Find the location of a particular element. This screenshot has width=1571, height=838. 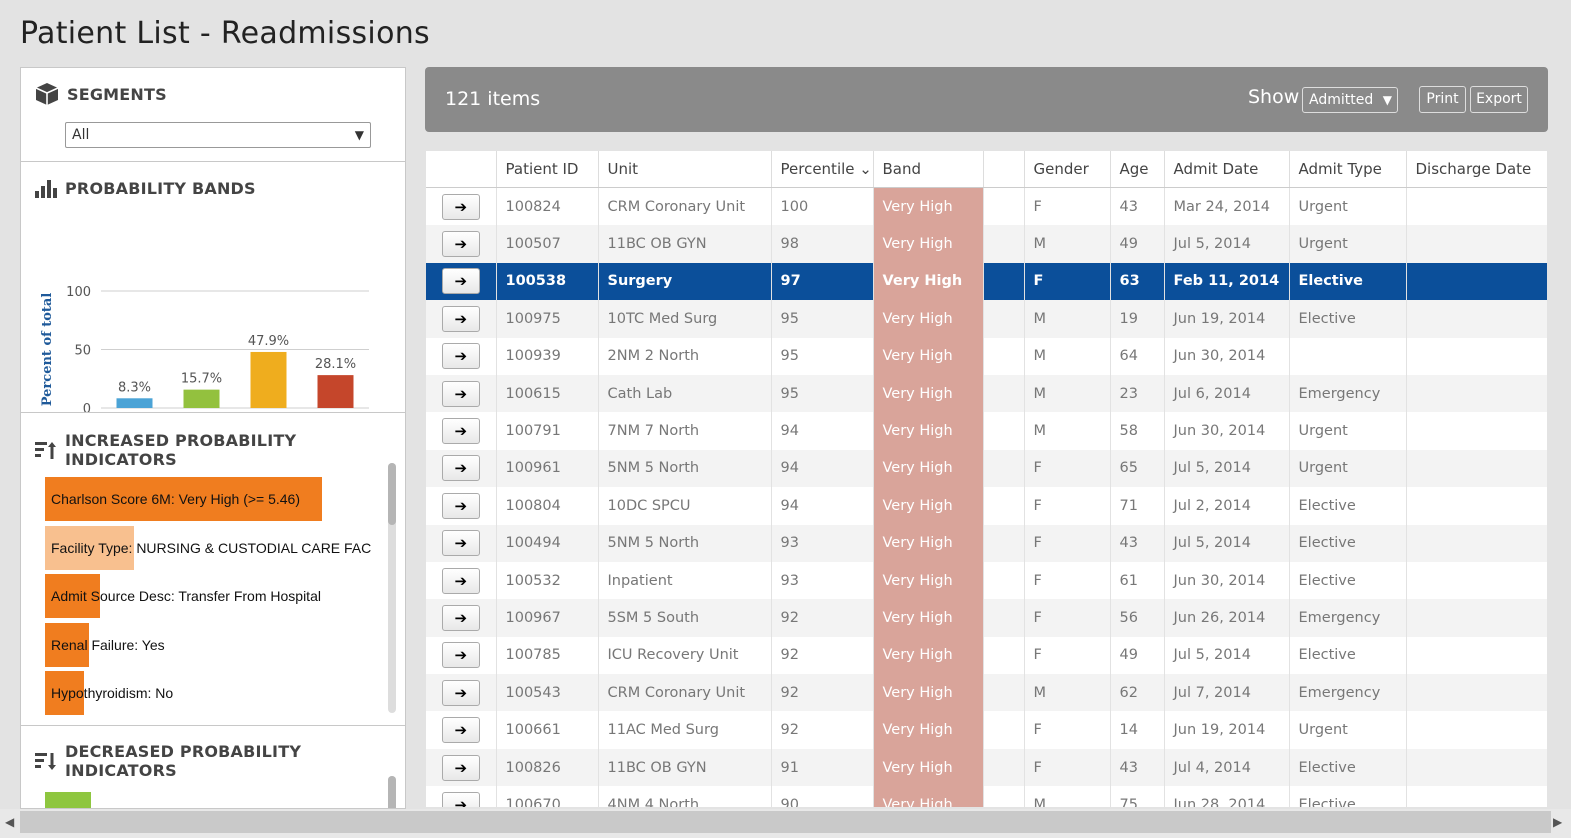

patient-id-cell: 100538 is located at coordinates (547, 281).